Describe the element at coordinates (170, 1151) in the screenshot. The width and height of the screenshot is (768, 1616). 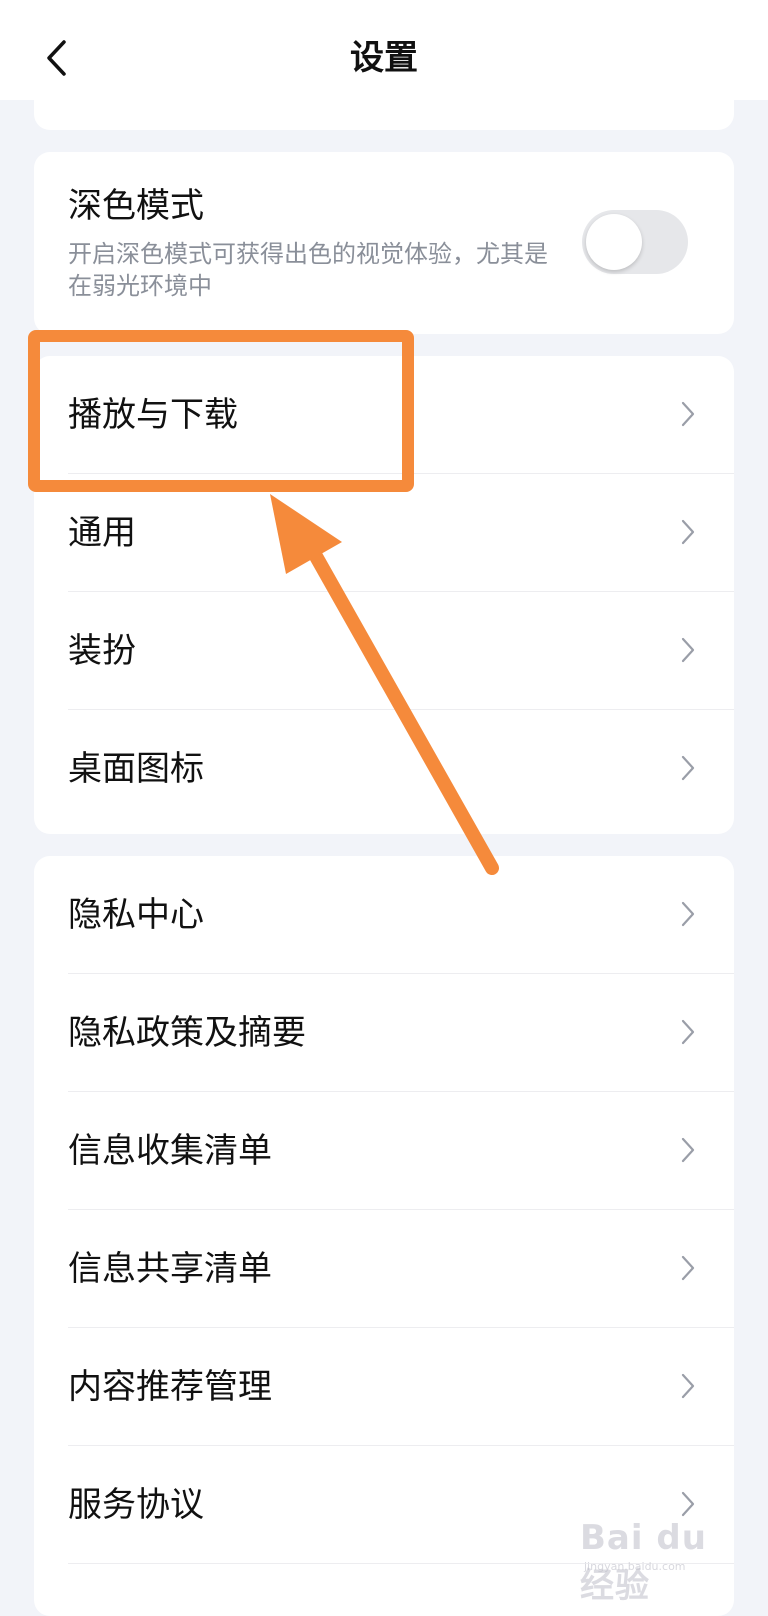
I see `settings-item-label: 信息收集清单` at that location.